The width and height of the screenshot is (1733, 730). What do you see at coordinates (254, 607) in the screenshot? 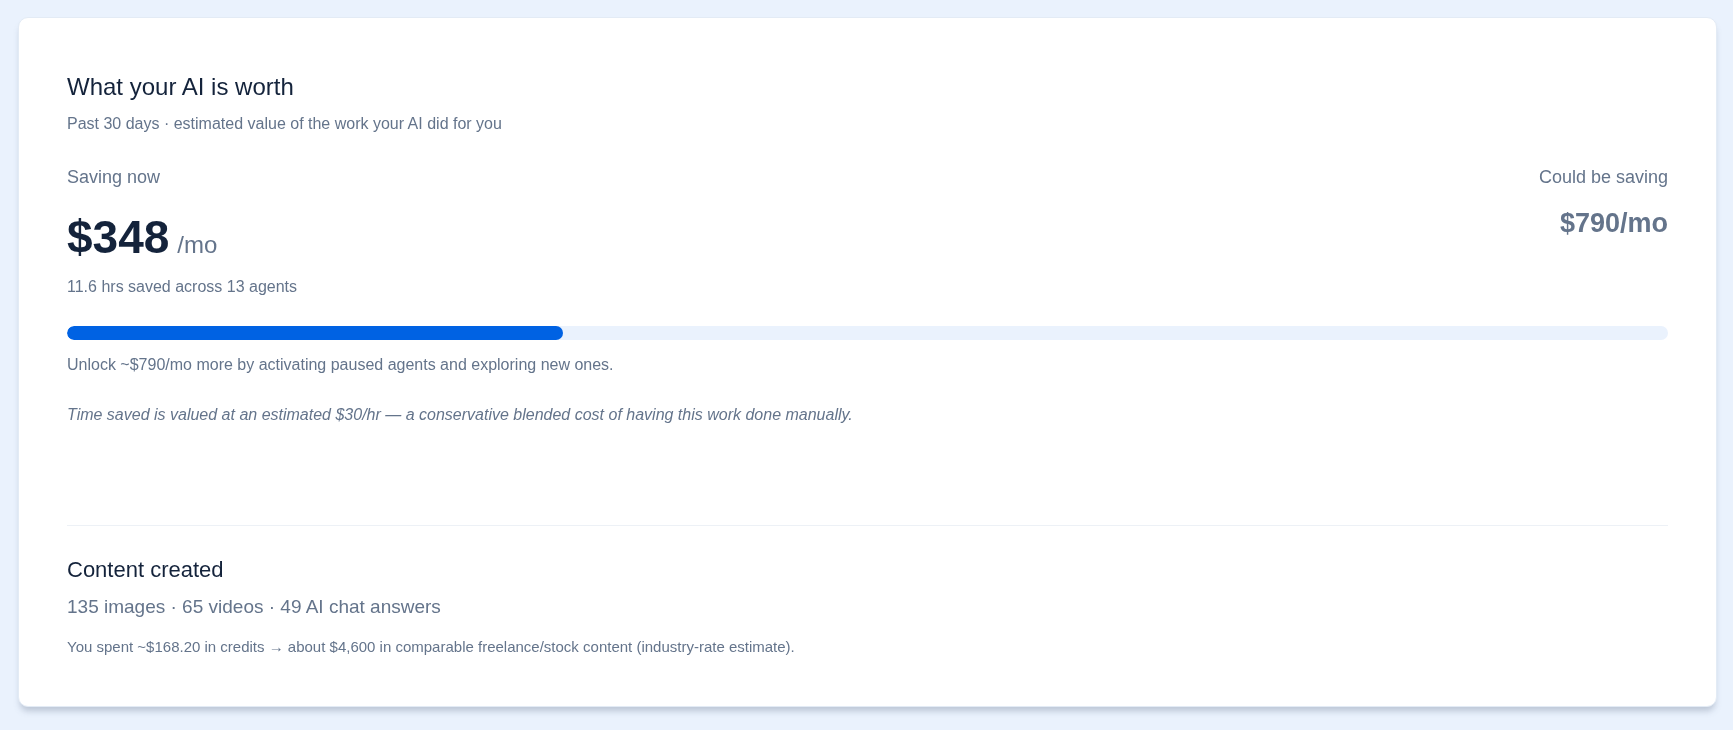
I see `content-counts: 135 images · 65 videos · 49 AI chat answers` at bounding box center [254, 607].